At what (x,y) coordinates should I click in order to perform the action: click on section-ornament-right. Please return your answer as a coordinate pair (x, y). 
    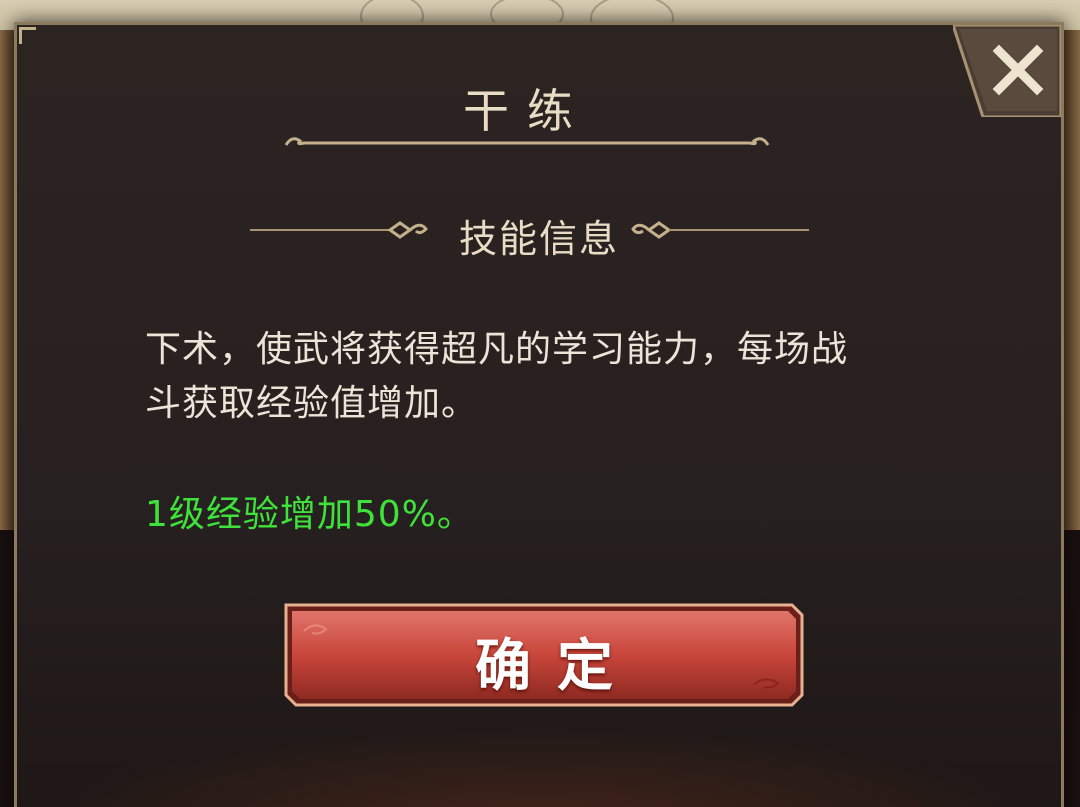
    Looking at the image, I should click on (720, 230).